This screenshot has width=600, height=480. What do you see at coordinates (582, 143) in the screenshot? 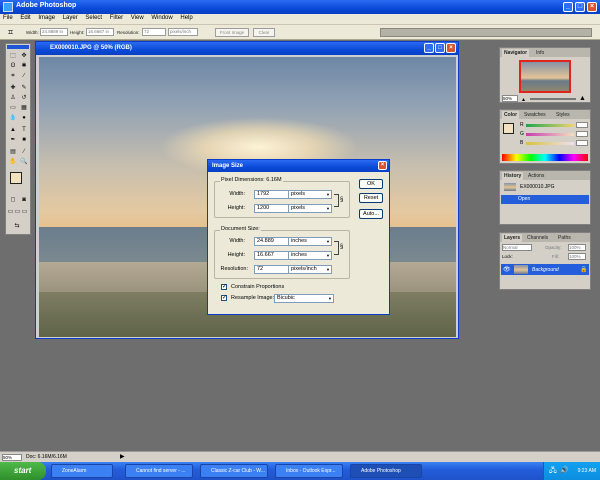
I see `blue-value-field` at bounding box center [582, 143].